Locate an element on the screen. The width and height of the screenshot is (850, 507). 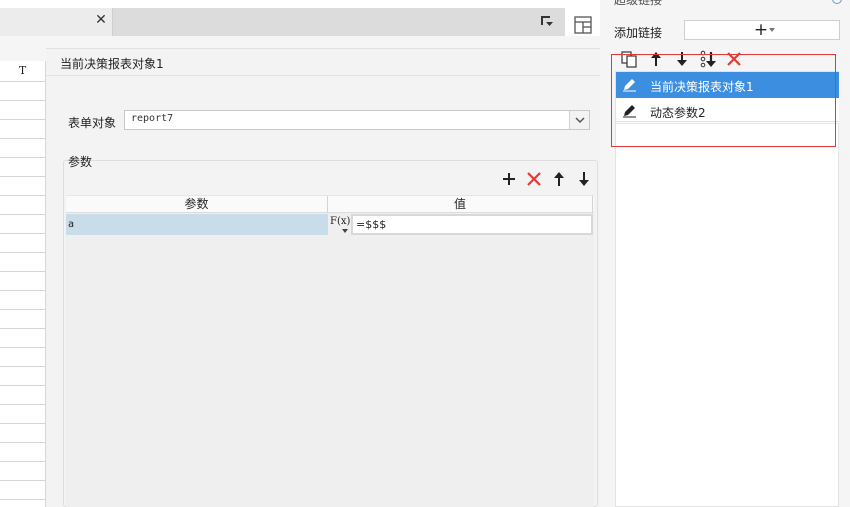
plus-icon: + is located at coordinates (761, 30).